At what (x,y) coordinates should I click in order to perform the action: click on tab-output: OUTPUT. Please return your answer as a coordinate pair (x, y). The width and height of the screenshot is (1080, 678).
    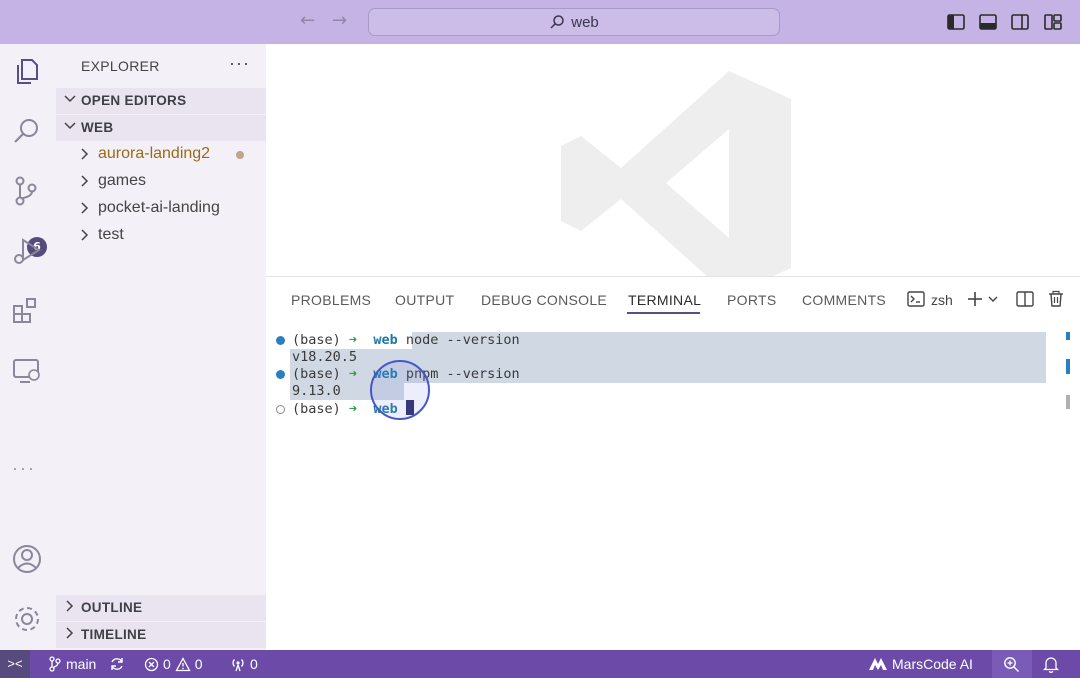
    Looking at the image, I should click on (424, 300).